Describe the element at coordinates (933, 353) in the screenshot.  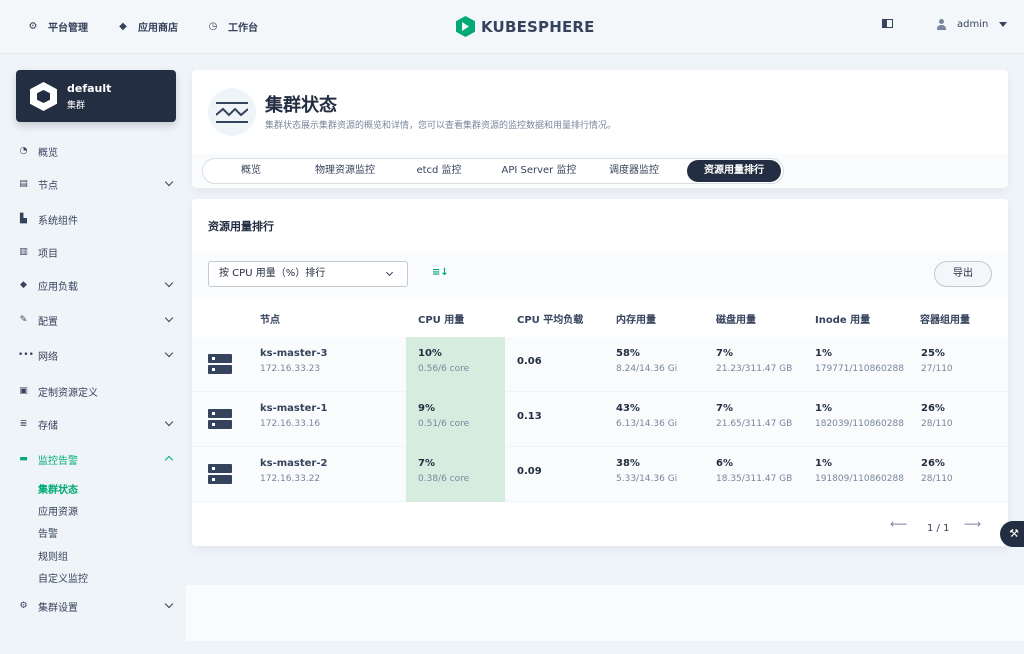
I see `pods-usage: 25%` at that location.